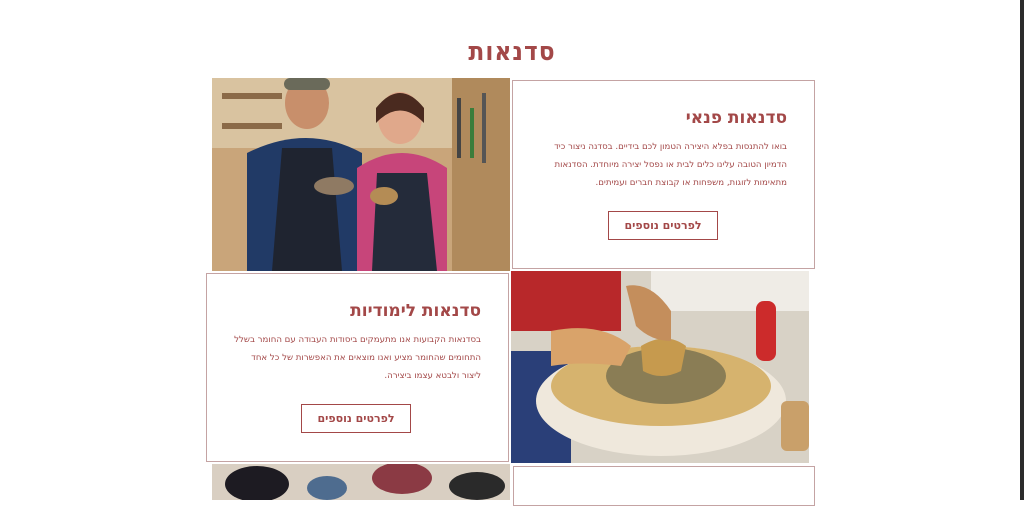 The image size is (1024, 506). I want to click on study-workshops-more-button: לפרטים נוספים, so click(356, 418).